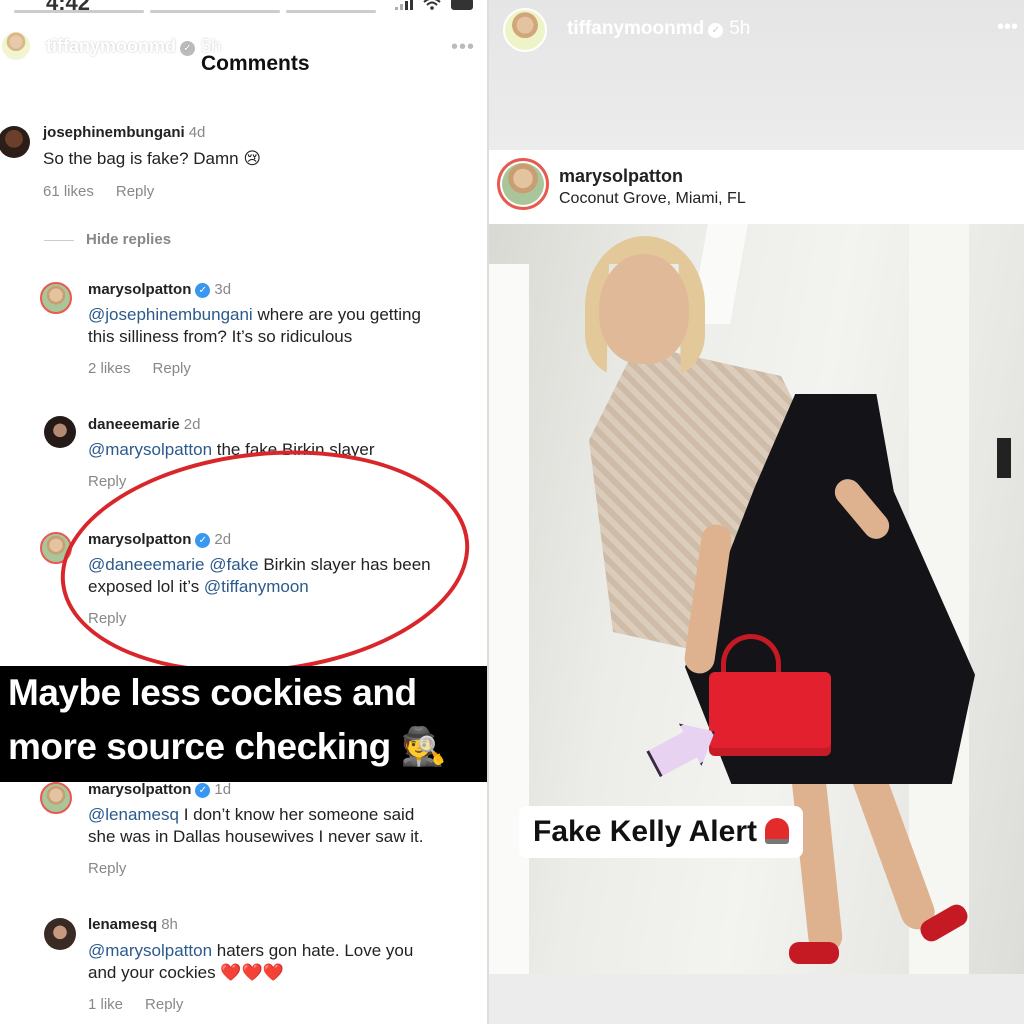  What do you see at coordinates (652, 199) in the screenshot?
I see `post-location: Coconut Grove, Miami, FL` at bounding box center [652, 199].